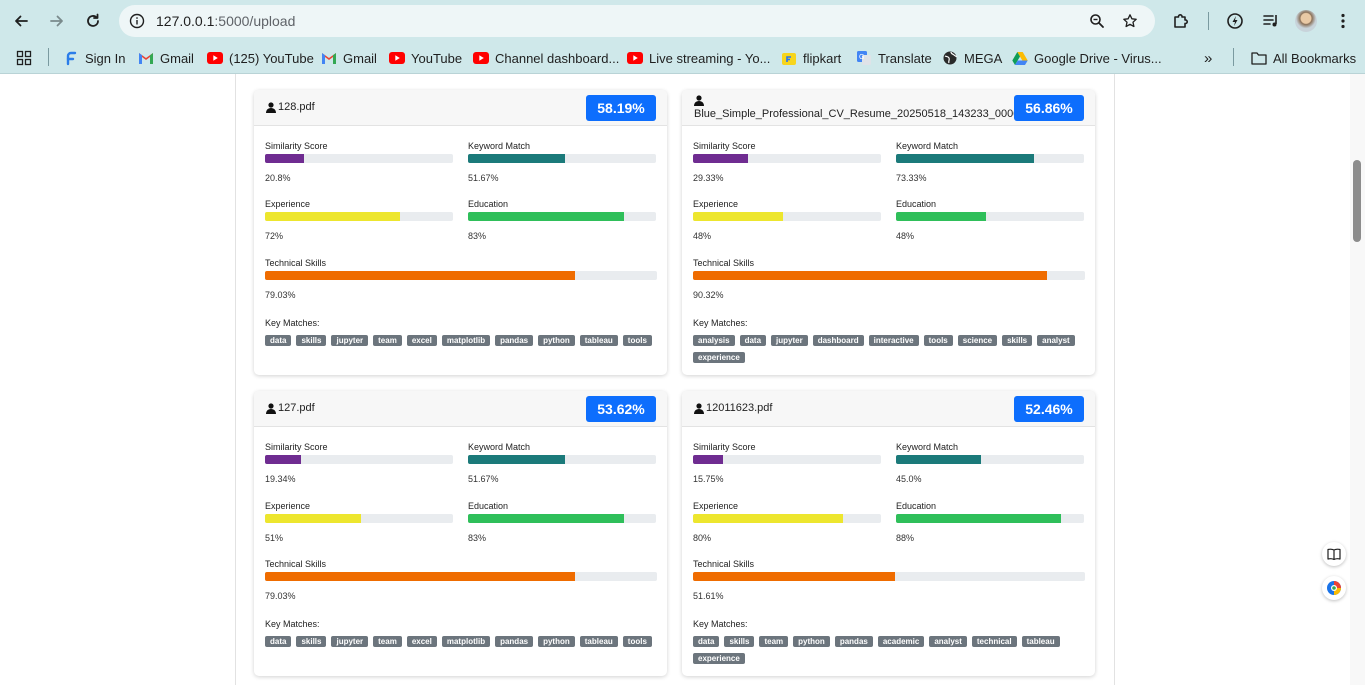 This screenshot has width=1365, height=685. What do you see at coordinates (1343, 21) in the screenshot?
I see `menu-kebab-icon` at bounding box center [1343, 21].